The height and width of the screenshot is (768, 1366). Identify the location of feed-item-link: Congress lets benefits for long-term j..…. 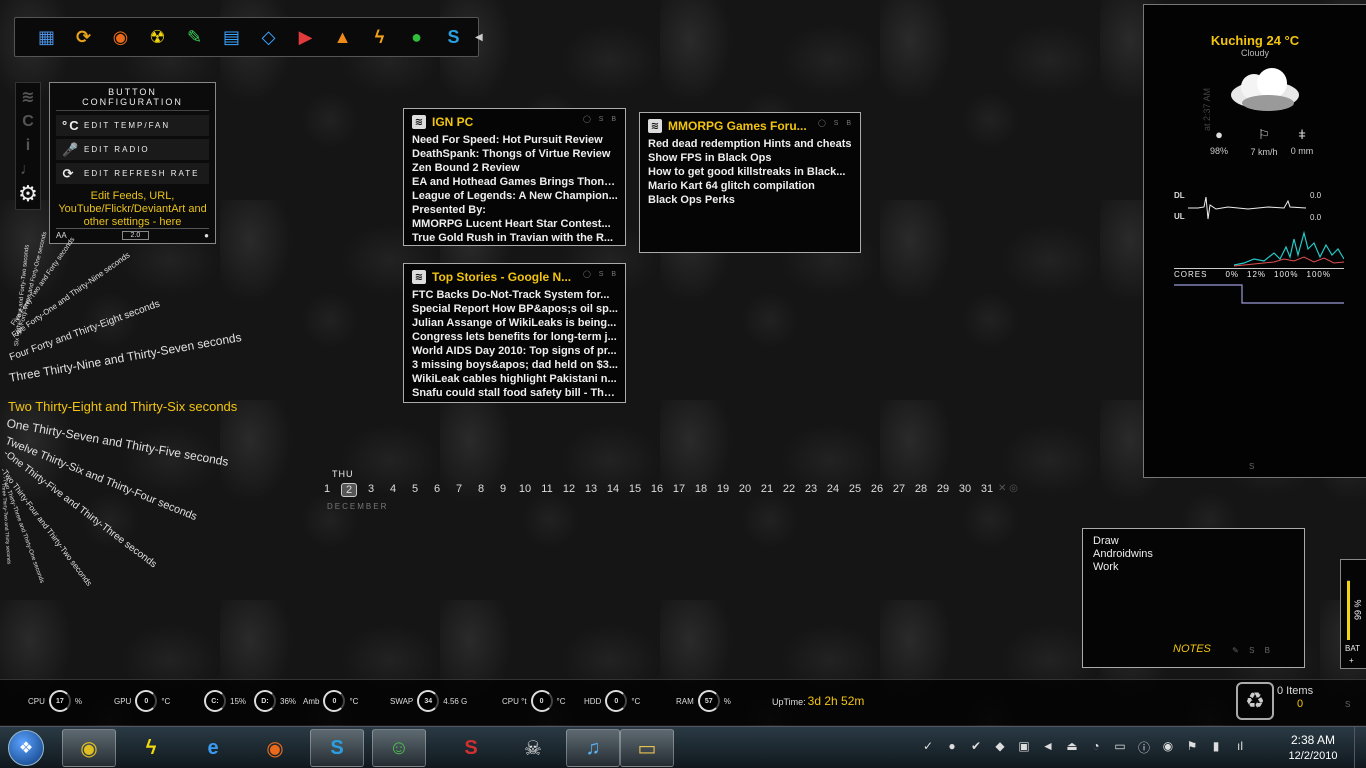
(515, 337).